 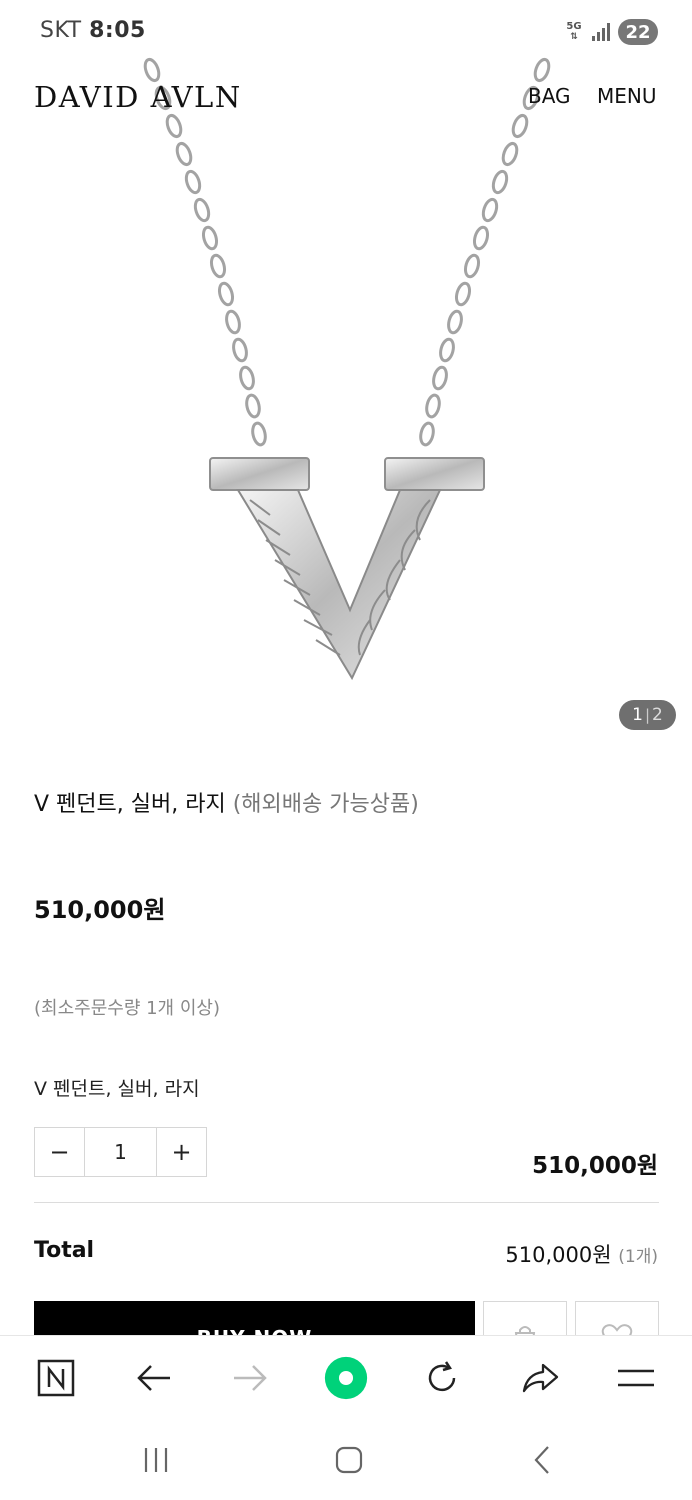 I want to click on recent-apps-icon, so click(x=156, y=1460).